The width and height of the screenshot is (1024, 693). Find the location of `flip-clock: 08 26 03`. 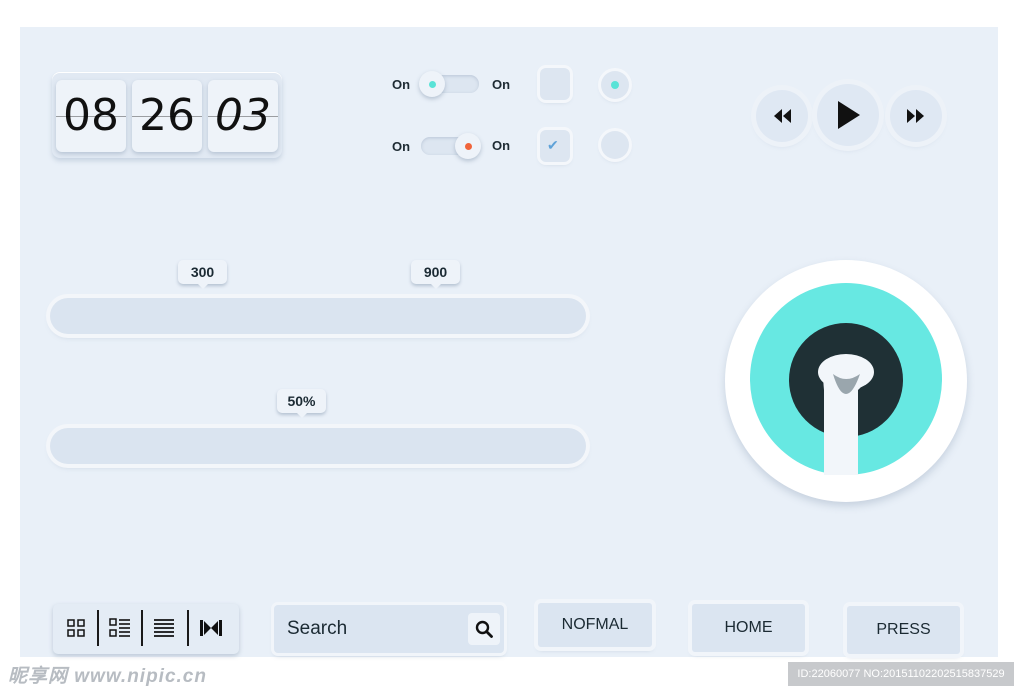

flip-clock: 08 26 03 is located at coordinates (167, 115).